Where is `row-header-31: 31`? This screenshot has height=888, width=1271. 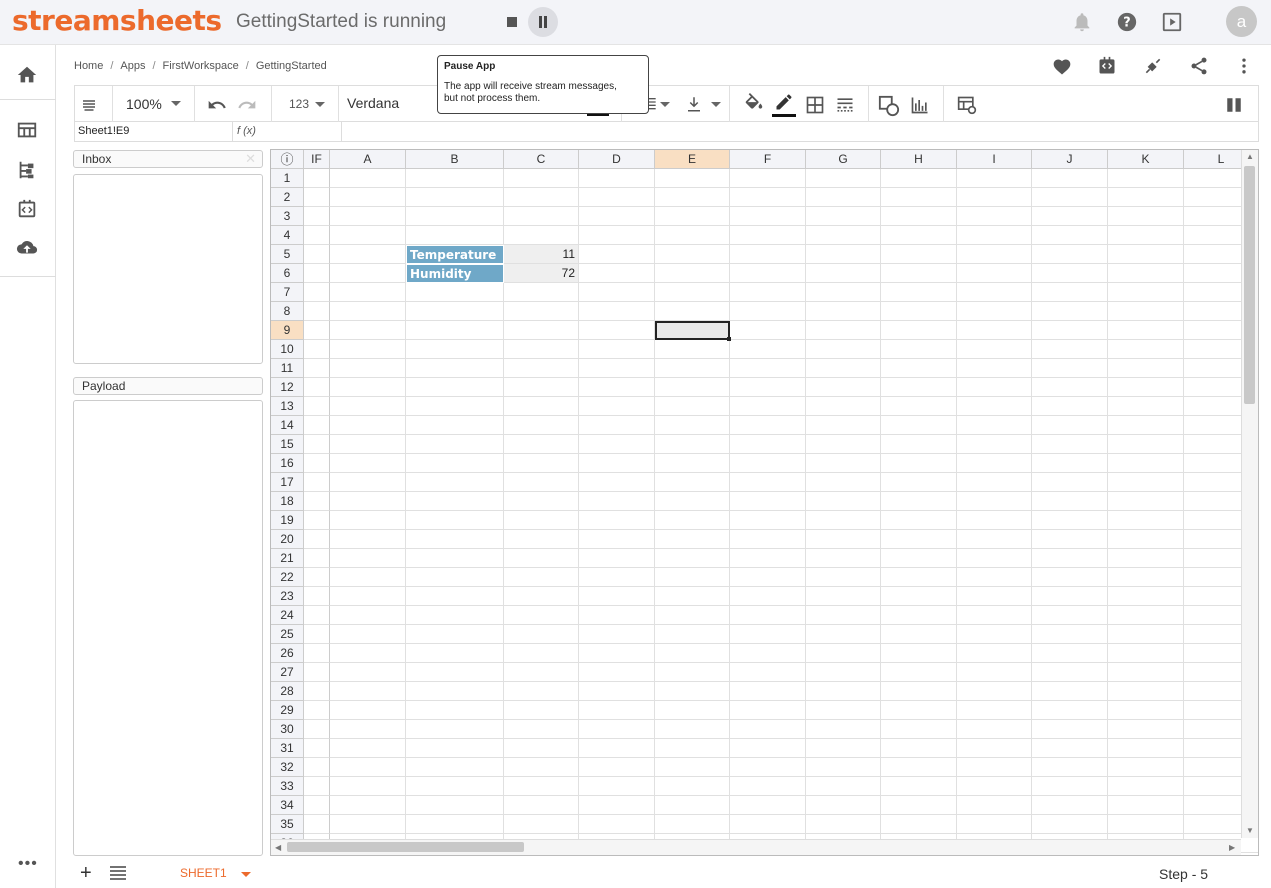
row-header-31: 31 is located at coordinates (287, 748).